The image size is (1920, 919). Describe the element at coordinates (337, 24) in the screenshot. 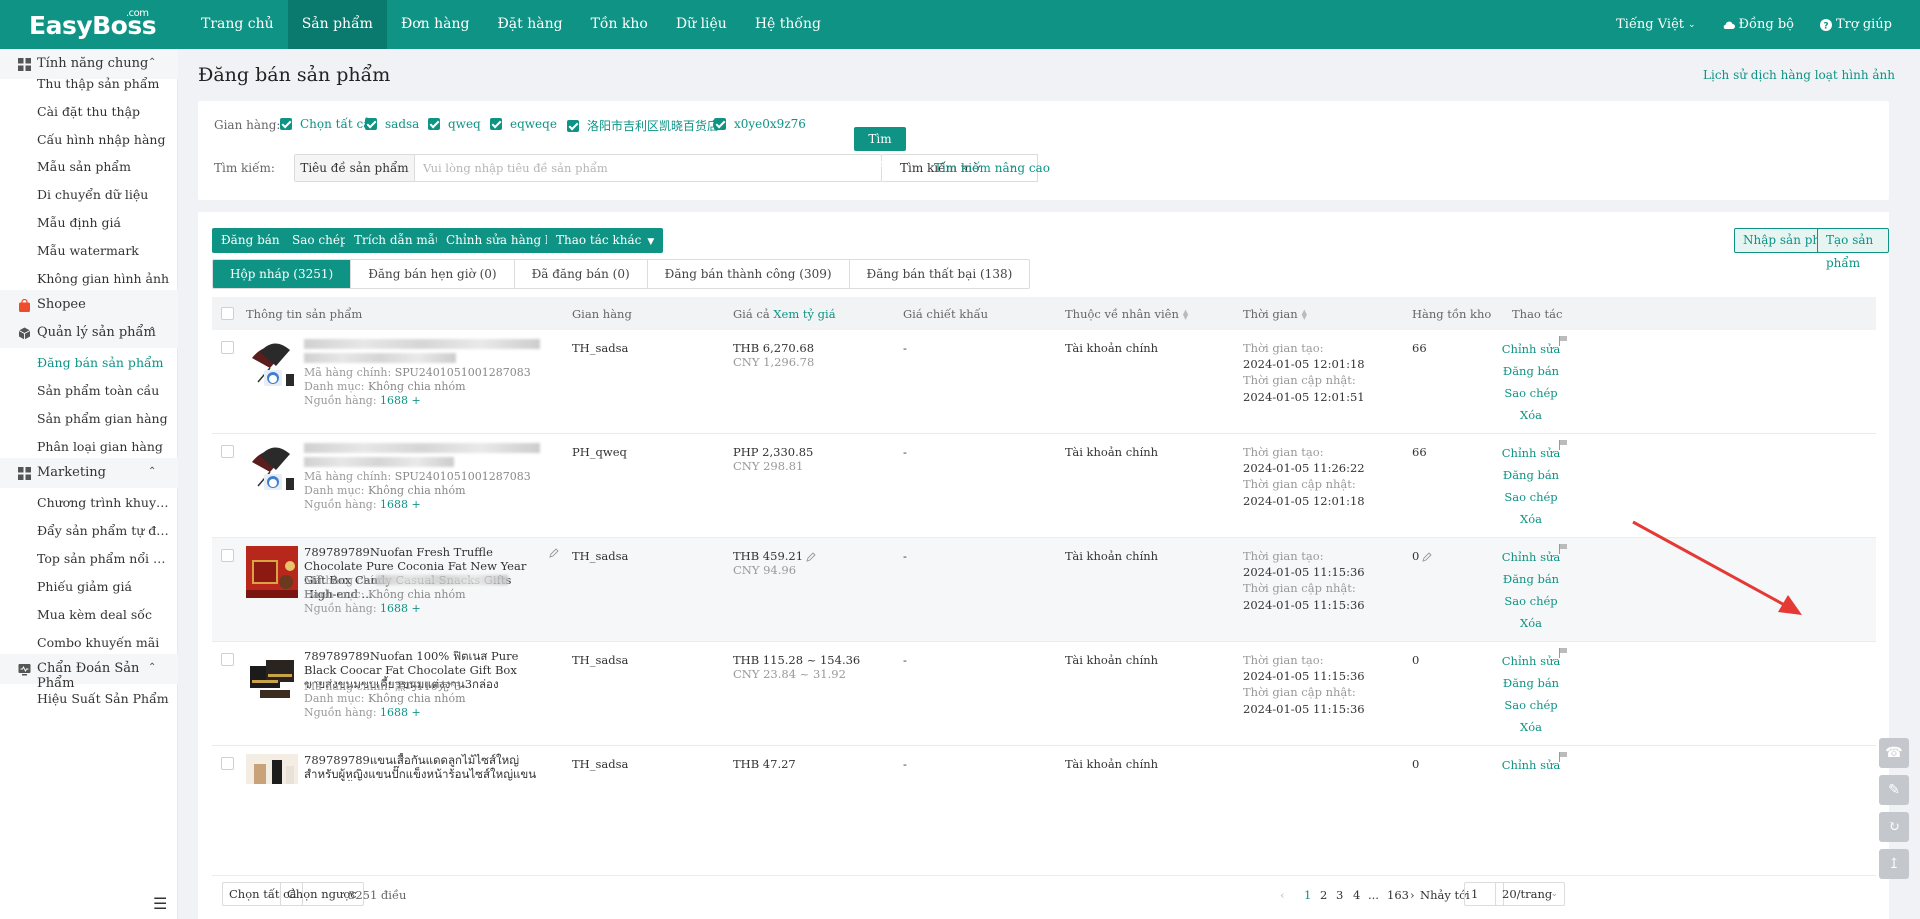

I see `nav-products: Sản phẩm` at that location.